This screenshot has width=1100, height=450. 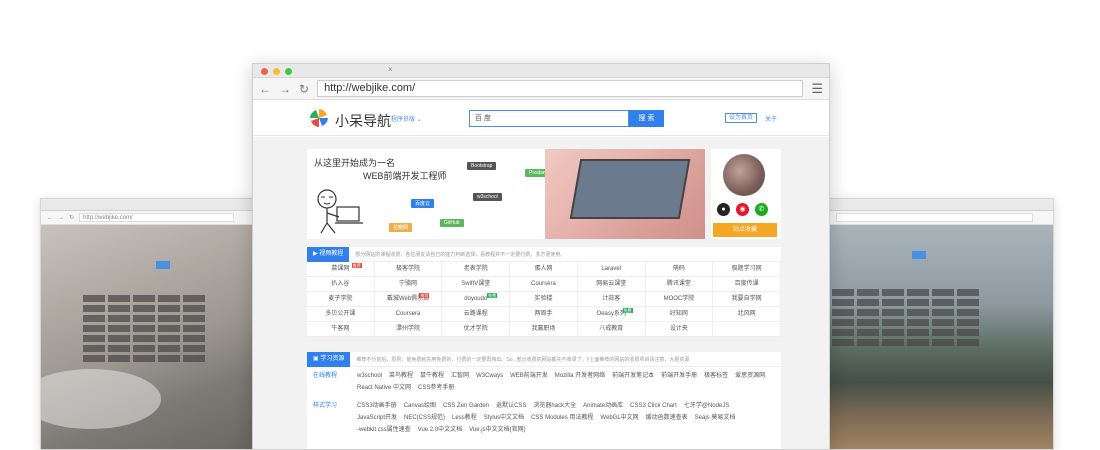 I want to click on resource-link: Stylus中文文档, so click(x=504, y=418).